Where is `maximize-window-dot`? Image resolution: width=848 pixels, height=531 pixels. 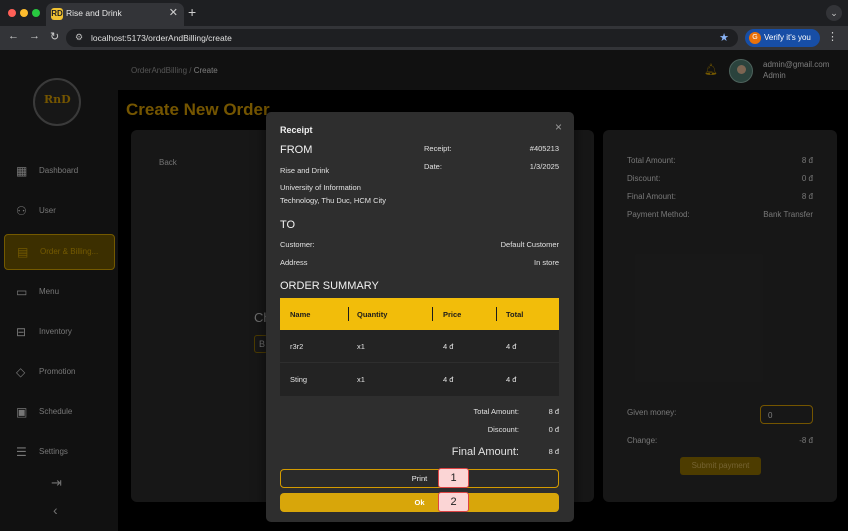
maximize-window-dot is located at coordinates (36, 13).